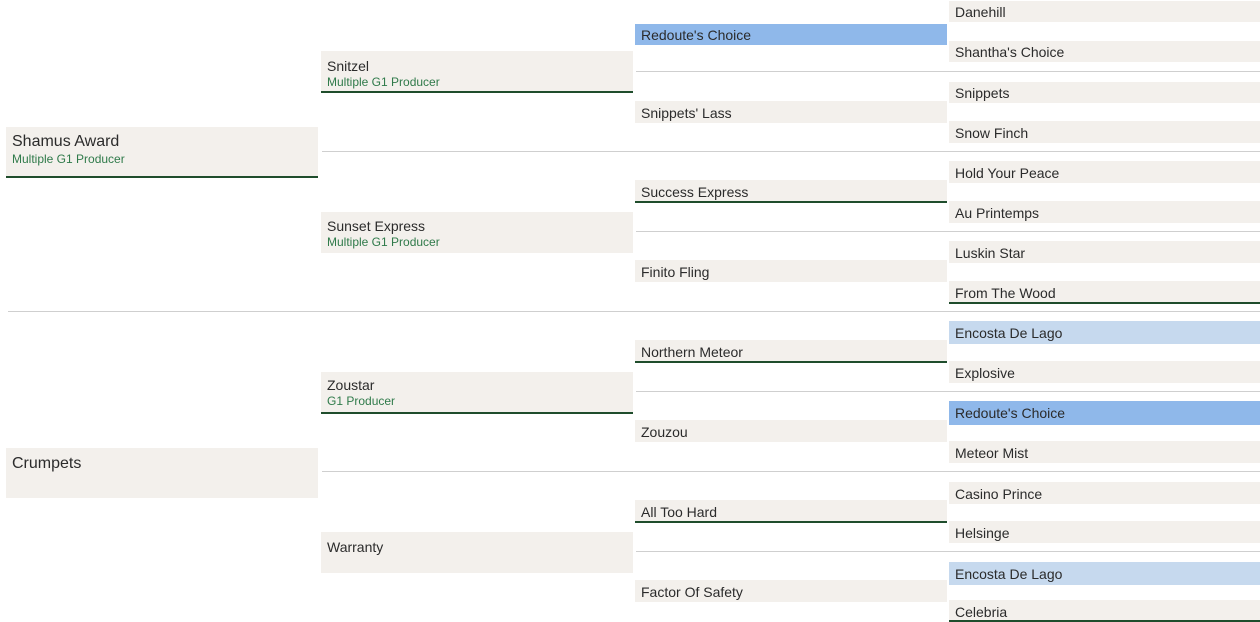 This screenshot has height=622, width=1260. Describe the element at coordinates (1104, 132) in the screenshot. I see `pedigree-g4-entry: Snow Finch` at that location.